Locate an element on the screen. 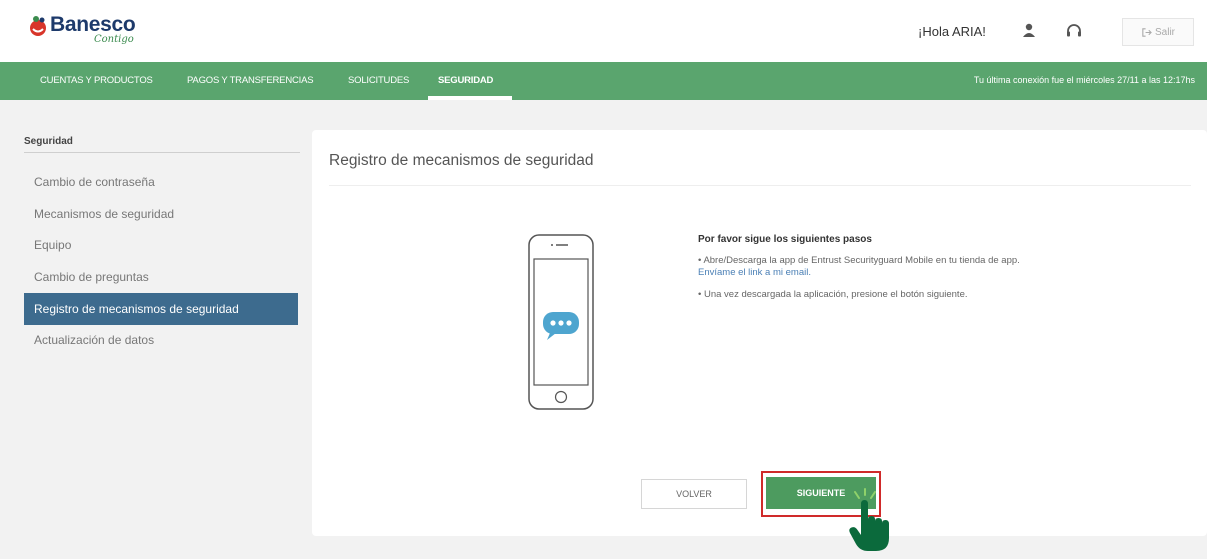  user-icon is located at coordinates (1029, 31).